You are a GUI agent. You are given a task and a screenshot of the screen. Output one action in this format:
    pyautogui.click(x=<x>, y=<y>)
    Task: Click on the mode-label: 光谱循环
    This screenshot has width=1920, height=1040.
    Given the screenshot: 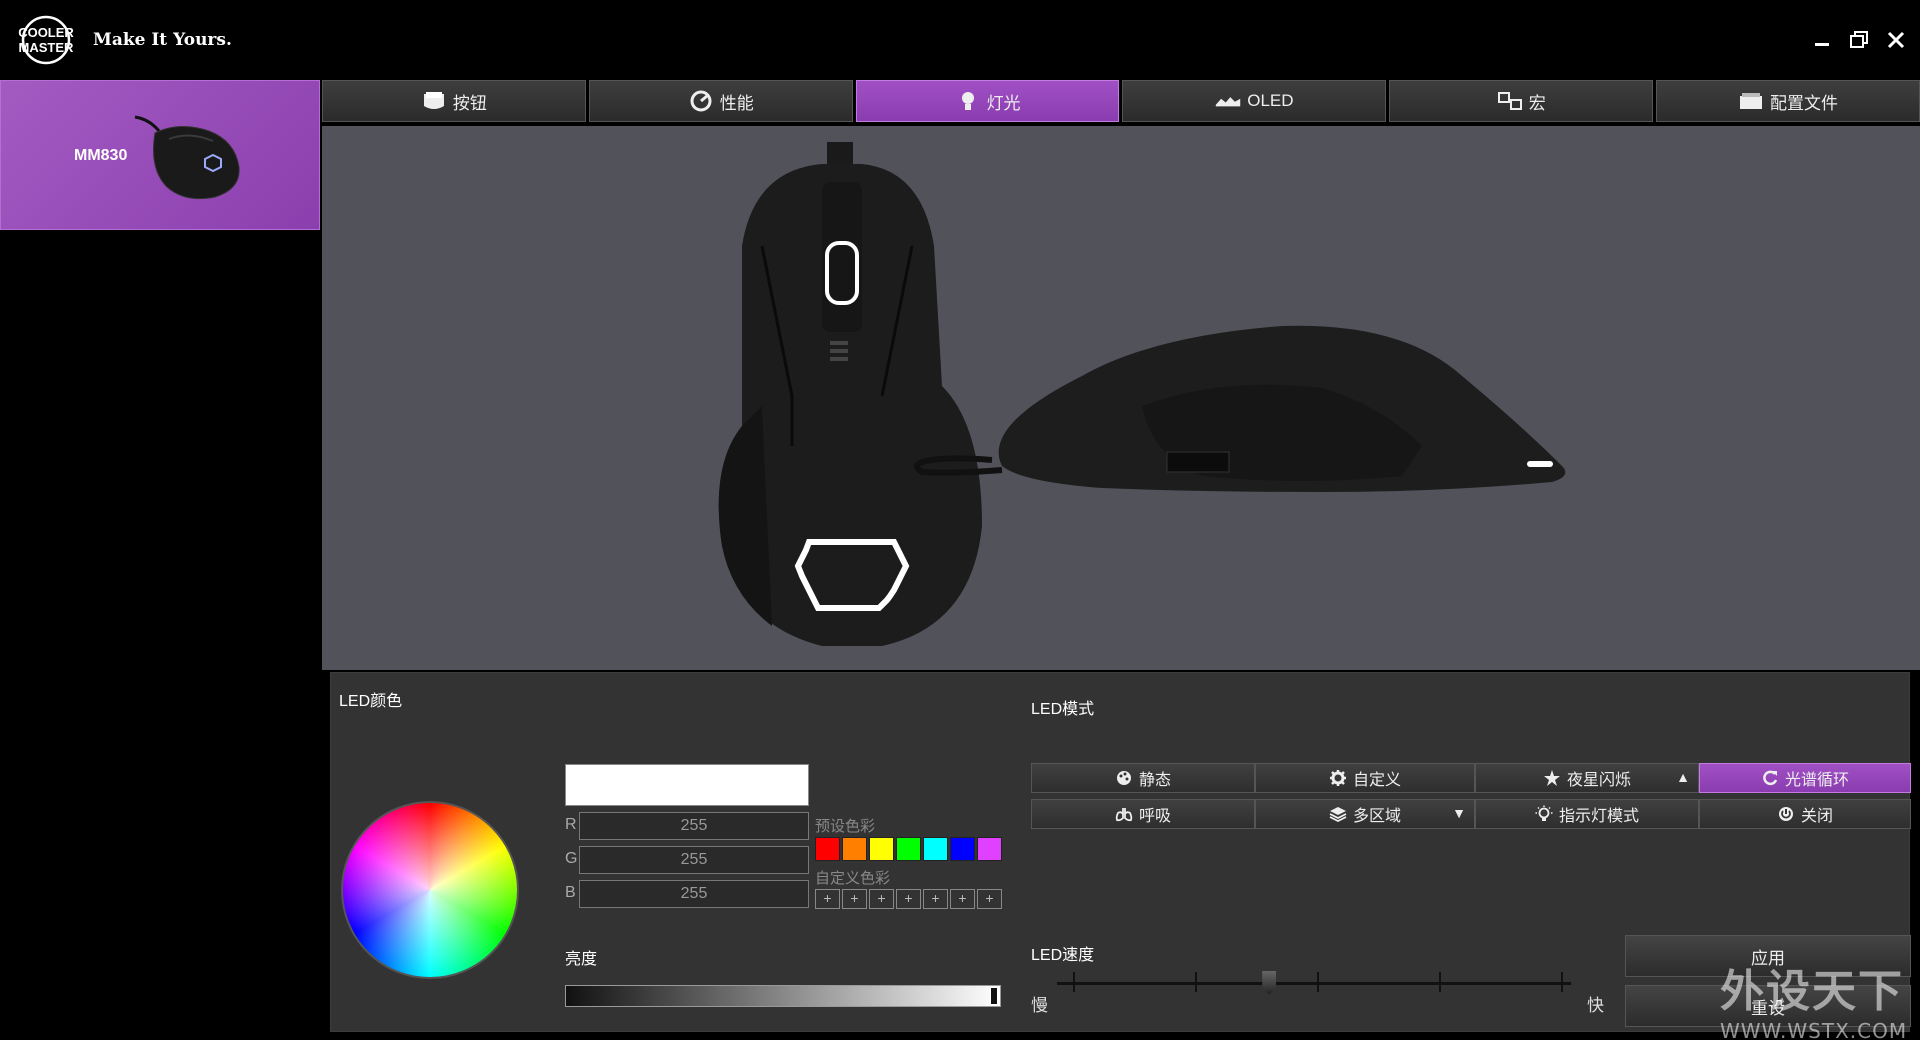 What is the action you would take?
    pyautogui.click(x=1816, y=780)
    